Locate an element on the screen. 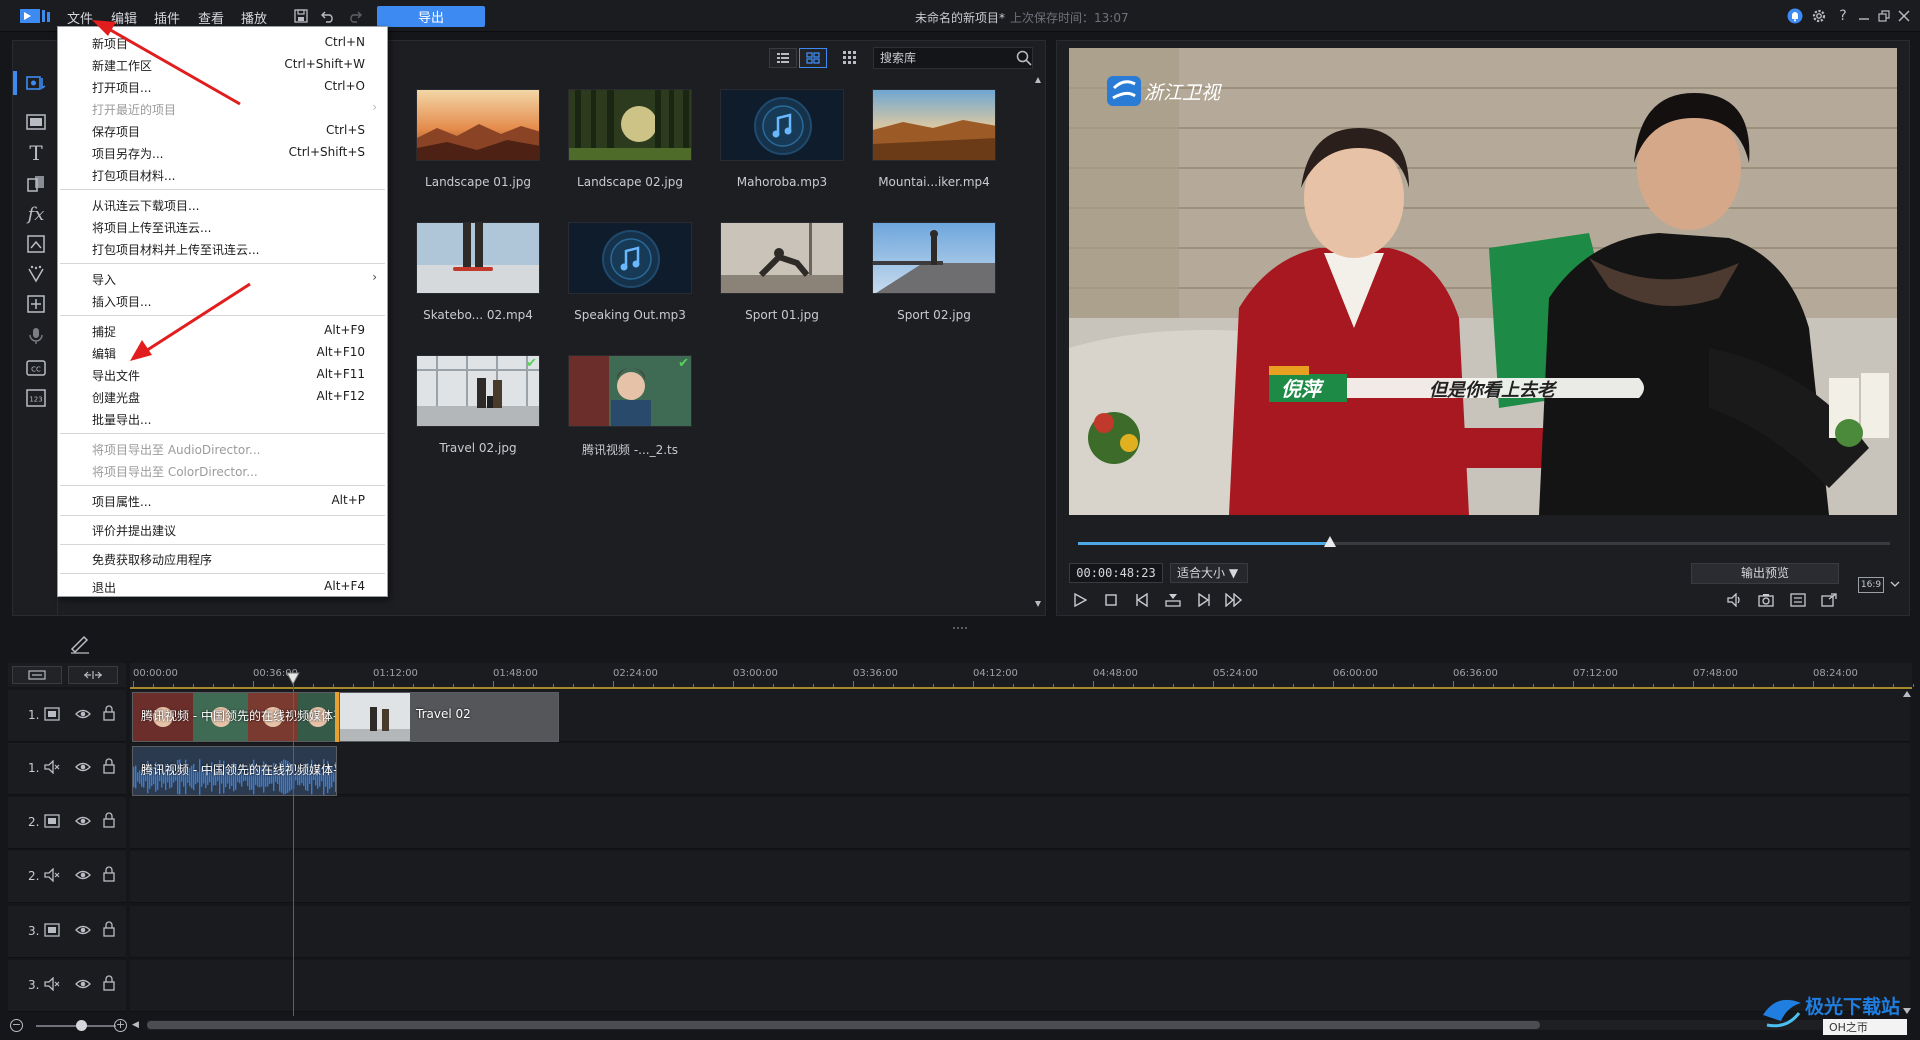 The width and height of the screenshot is (1920, 1040). menu-item-save-project: 保存项目 Ctrl+S is located at coordinates (222, 130).